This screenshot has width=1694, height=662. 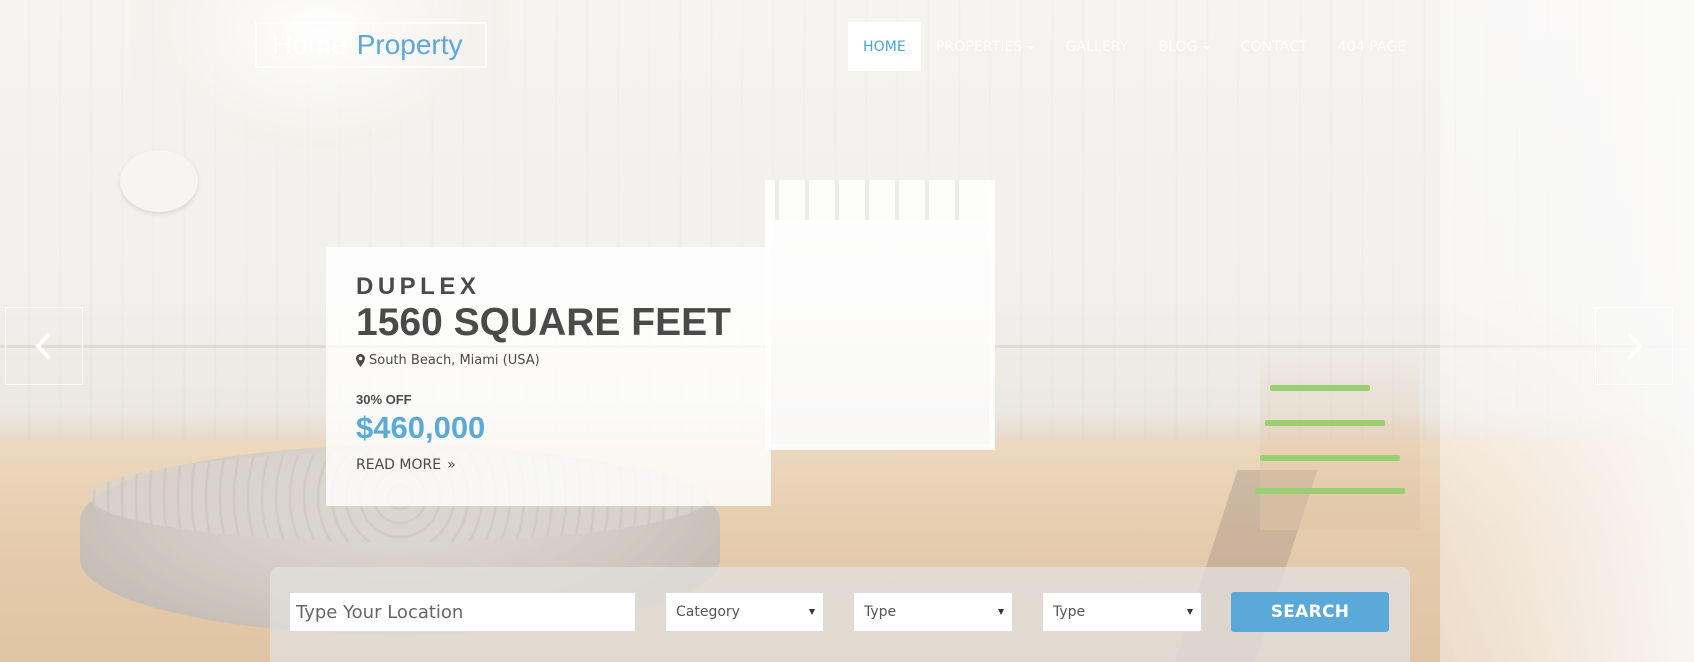 What do you see at coordinates (454, 360) in the screenshot?
I see `listing-location-text: South Beach, Miami (USA)` at bounding box center [454, 360].